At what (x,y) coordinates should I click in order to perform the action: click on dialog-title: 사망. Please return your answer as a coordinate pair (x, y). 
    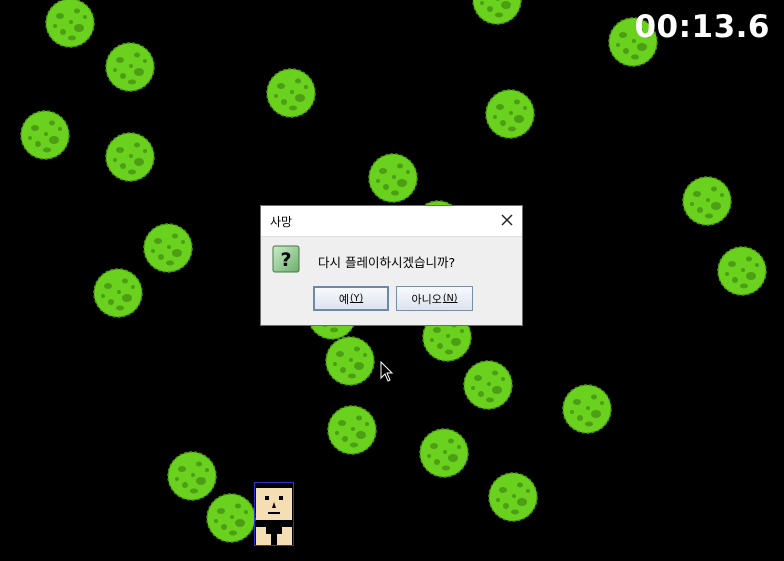
    Looking at the image, I should click on (281, 222).